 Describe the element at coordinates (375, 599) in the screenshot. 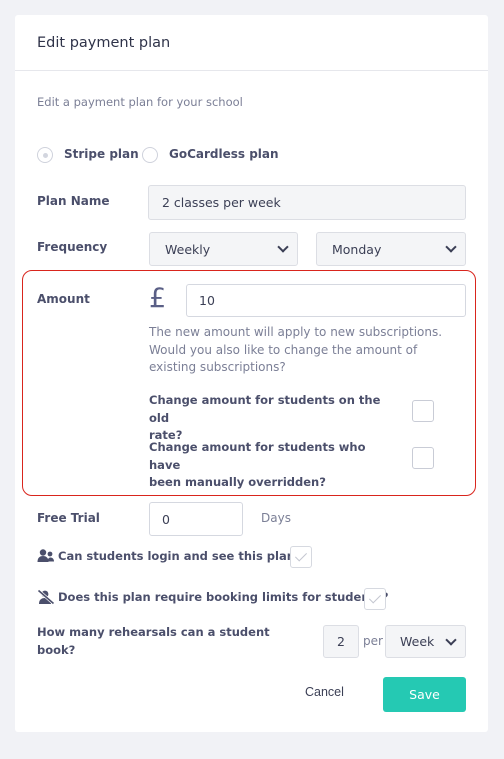

I see `booking-limits-checkbox` at that location.